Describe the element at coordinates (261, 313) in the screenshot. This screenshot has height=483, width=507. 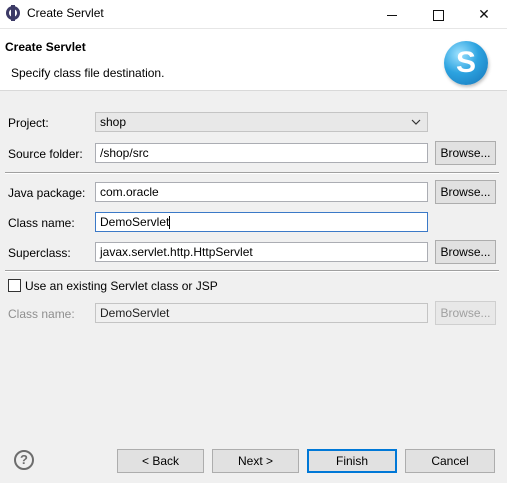
I see `existing-class-name-field: DemoServlet` at that location.